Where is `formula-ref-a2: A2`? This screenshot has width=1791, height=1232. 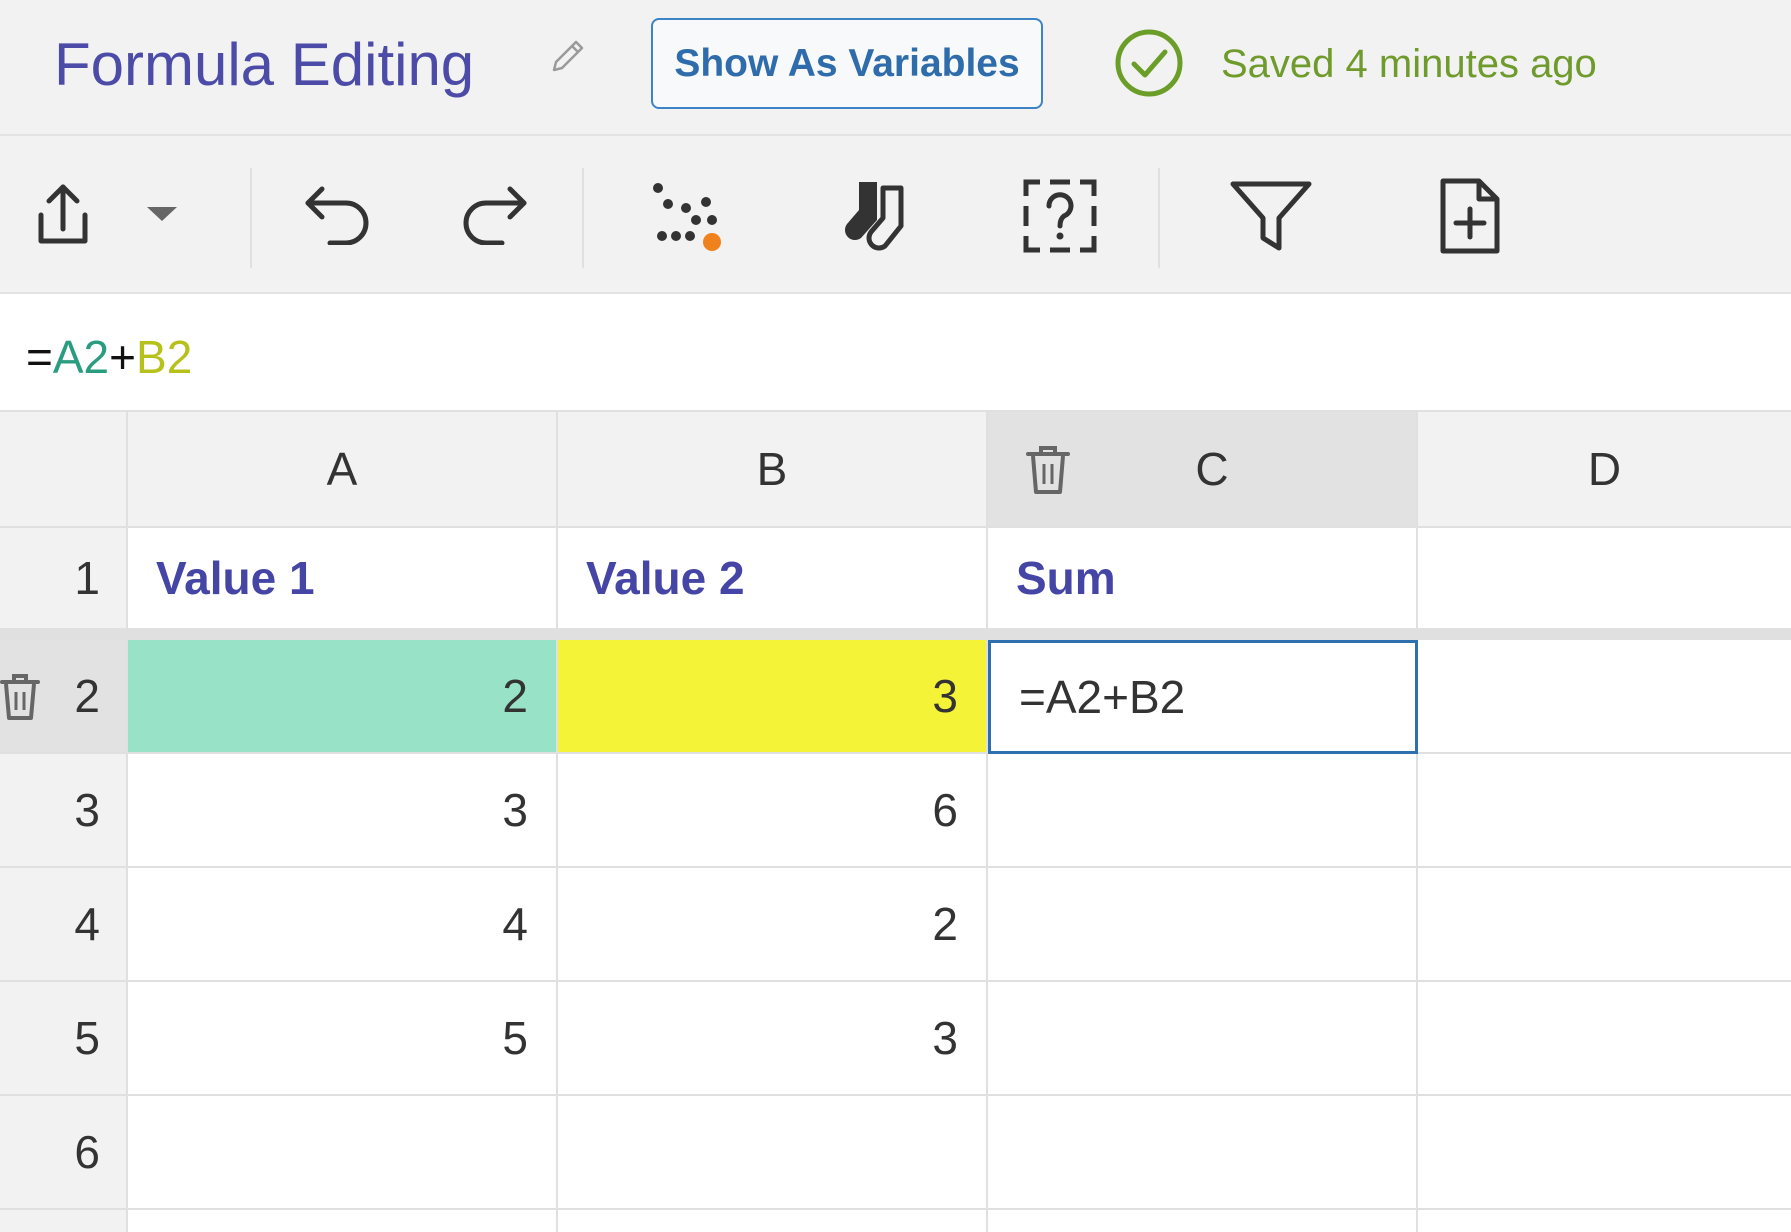 formula-ref-a2: A2 is located at coordinates (81, 357).